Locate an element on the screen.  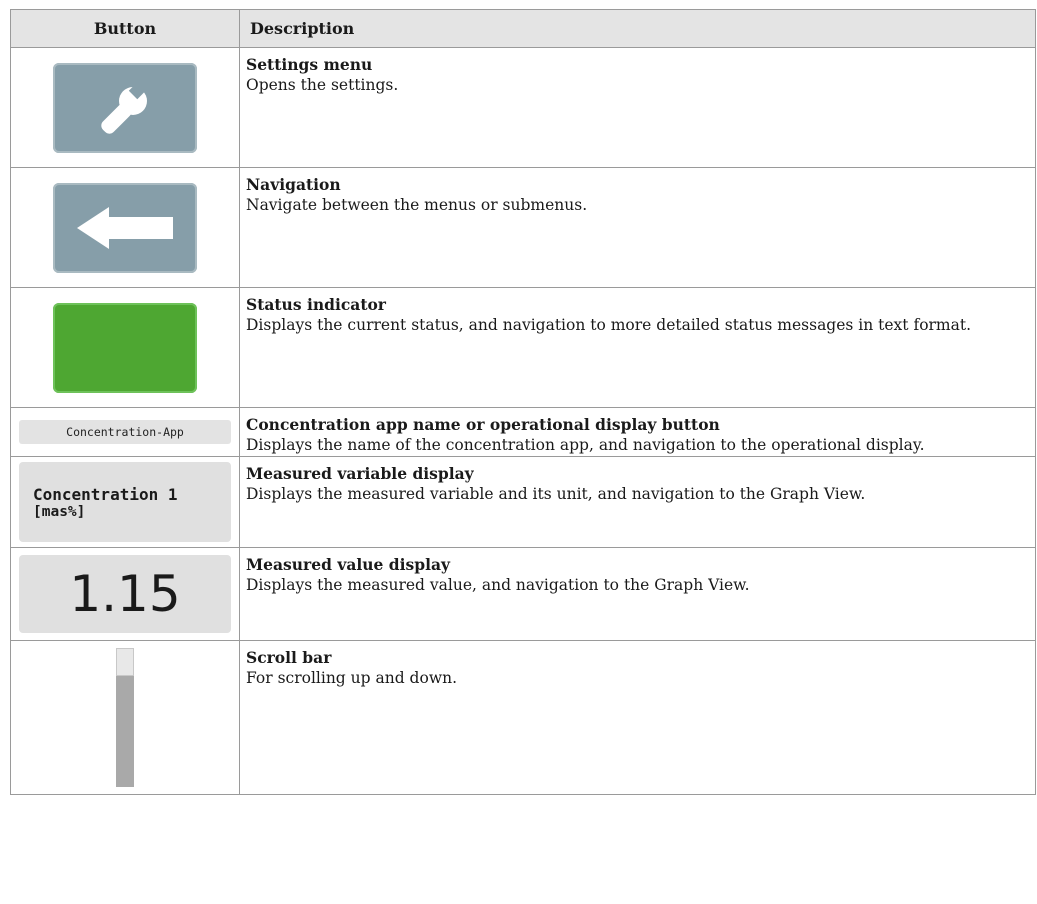
concentration-app-button: Concentration-App is located at coordinates (125, 432).